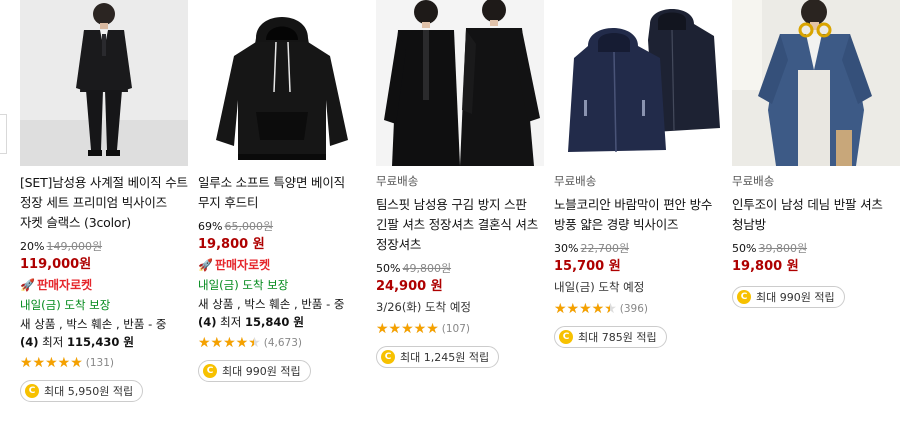 Image resolution: width=906 pixels, height=431 pixels. I want to click on review-count: (396), so click(633, 309).